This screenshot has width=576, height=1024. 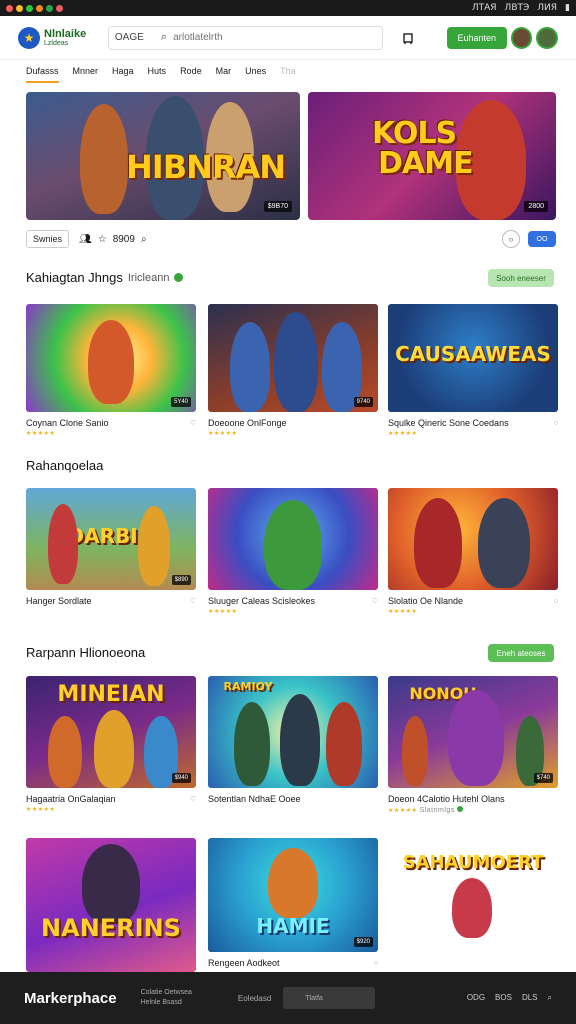 I want to click on game-card: RAMIOY Sotentlan NdhaE Ooee, so click(x=293, y=740).